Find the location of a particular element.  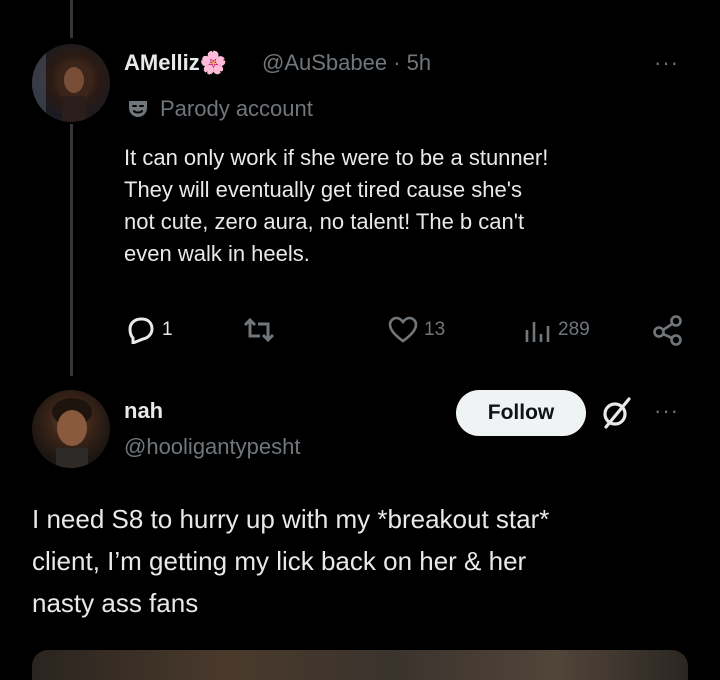

view-count: 289 is located at coordinates (574, 329).